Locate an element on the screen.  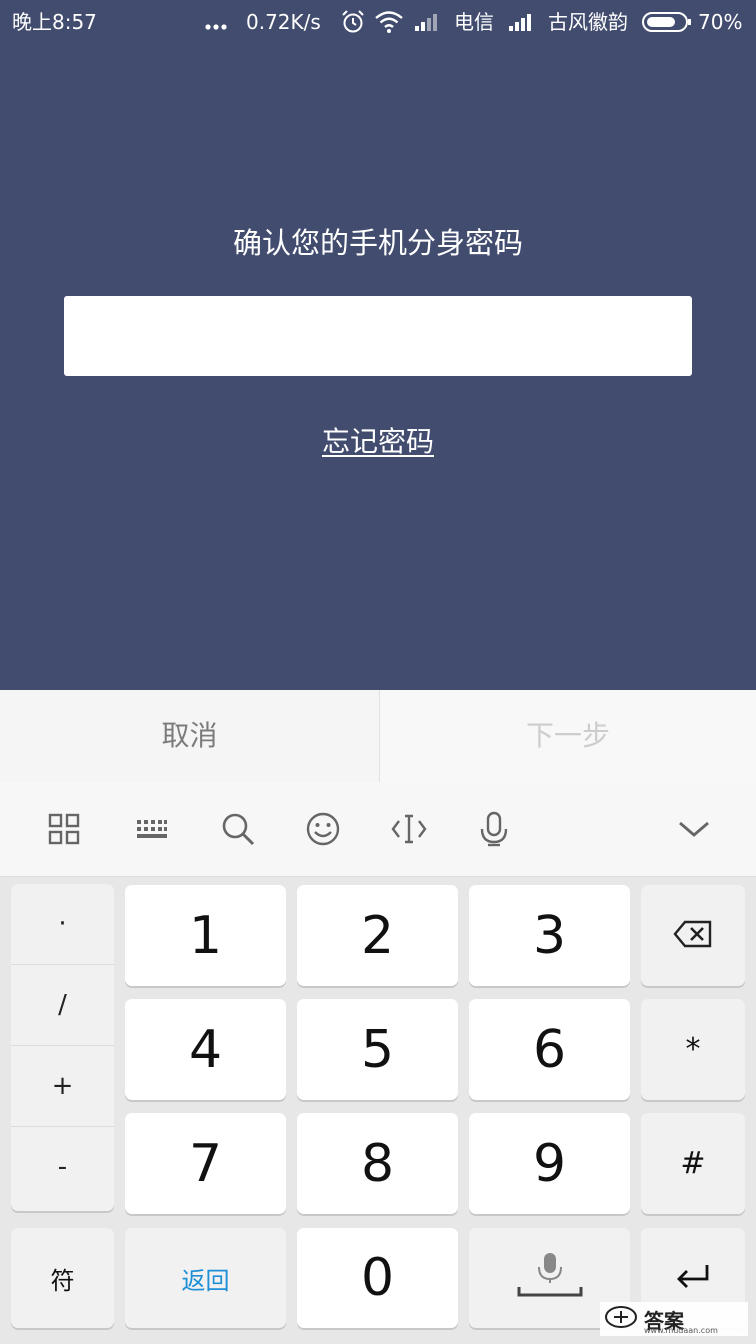
backspace-key is located at coordinates (693, 935).